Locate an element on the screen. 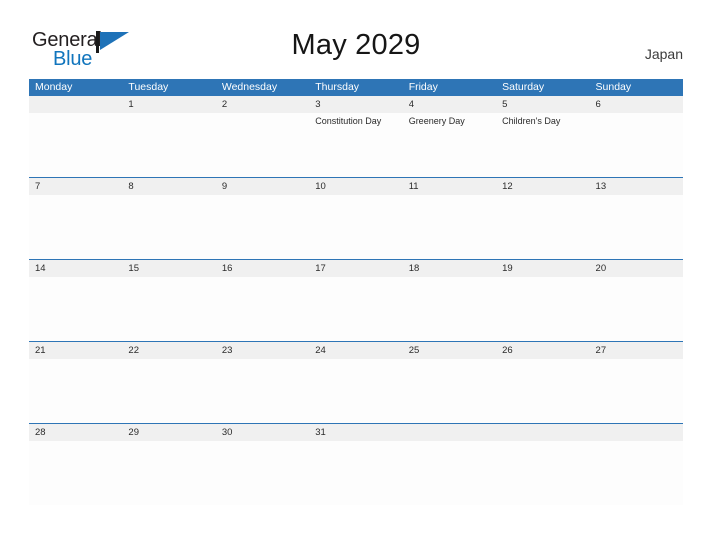 This screenshot has width=712, height=550. day-number: 27 is located at coordinates (601, 350).